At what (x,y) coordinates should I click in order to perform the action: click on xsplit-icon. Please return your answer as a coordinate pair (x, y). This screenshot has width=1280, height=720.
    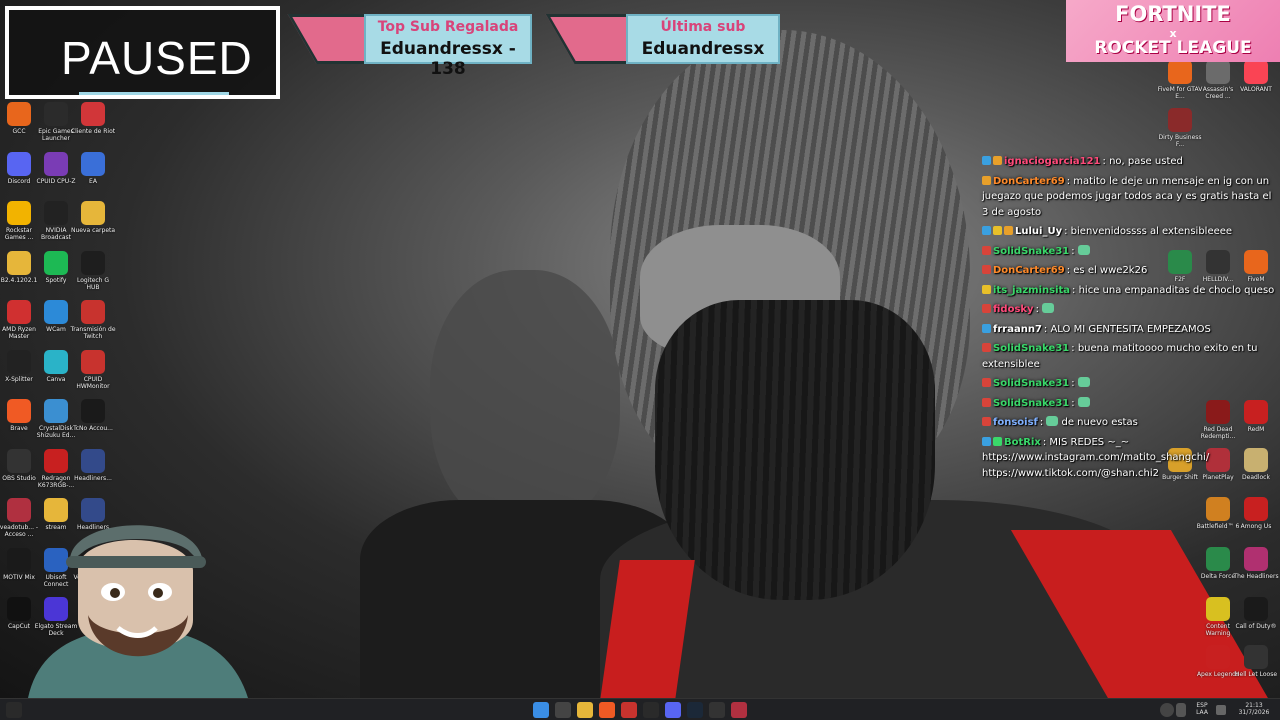
    Looking at the image, I should click on (19, 361).